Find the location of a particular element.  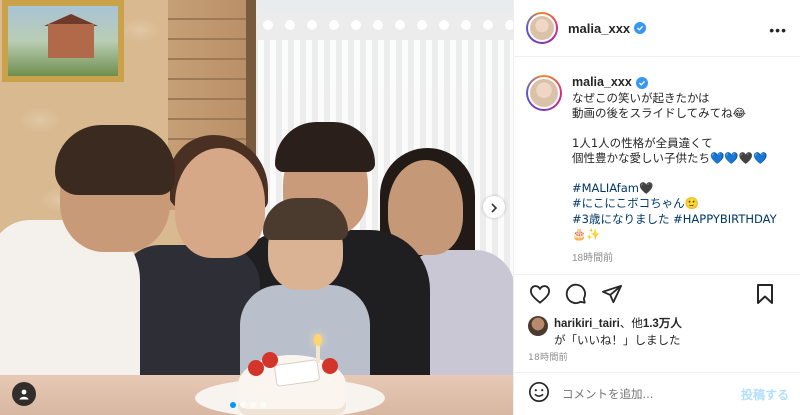

comment-bar: 投稿する is located at coordinates (657, 393).